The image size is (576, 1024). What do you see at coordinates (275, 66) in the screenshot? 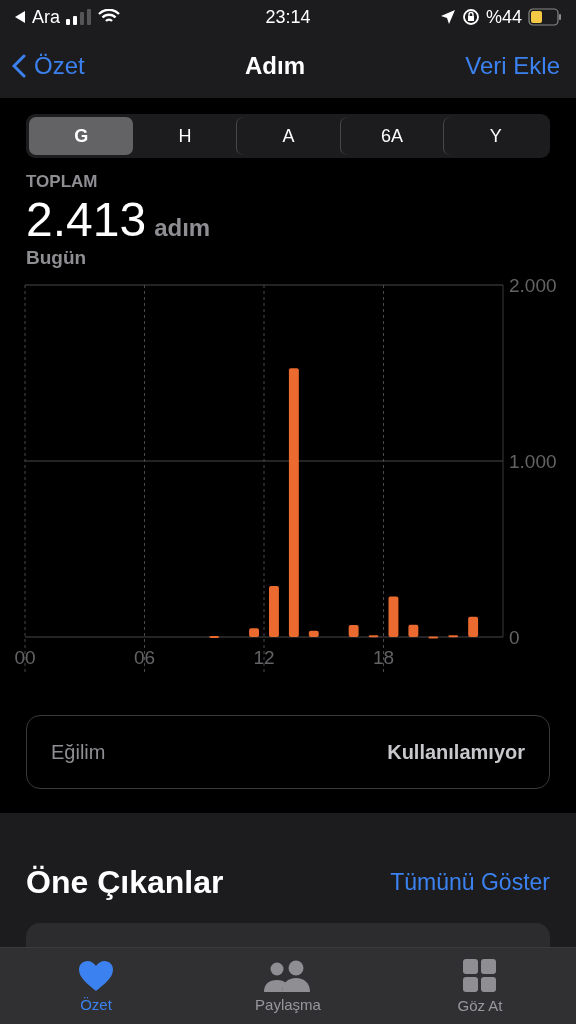
I see `page-title: Adım` at bounding box center [275, 66].